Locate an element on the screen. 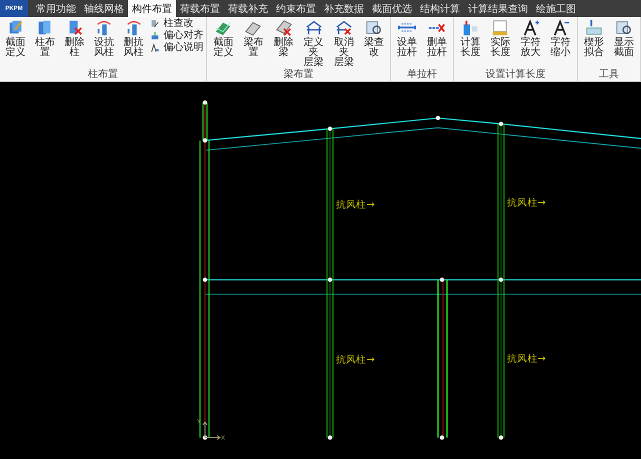 The width and height of the screenshot is (641, 459). fit-icon is located at coordinates (593, 28).